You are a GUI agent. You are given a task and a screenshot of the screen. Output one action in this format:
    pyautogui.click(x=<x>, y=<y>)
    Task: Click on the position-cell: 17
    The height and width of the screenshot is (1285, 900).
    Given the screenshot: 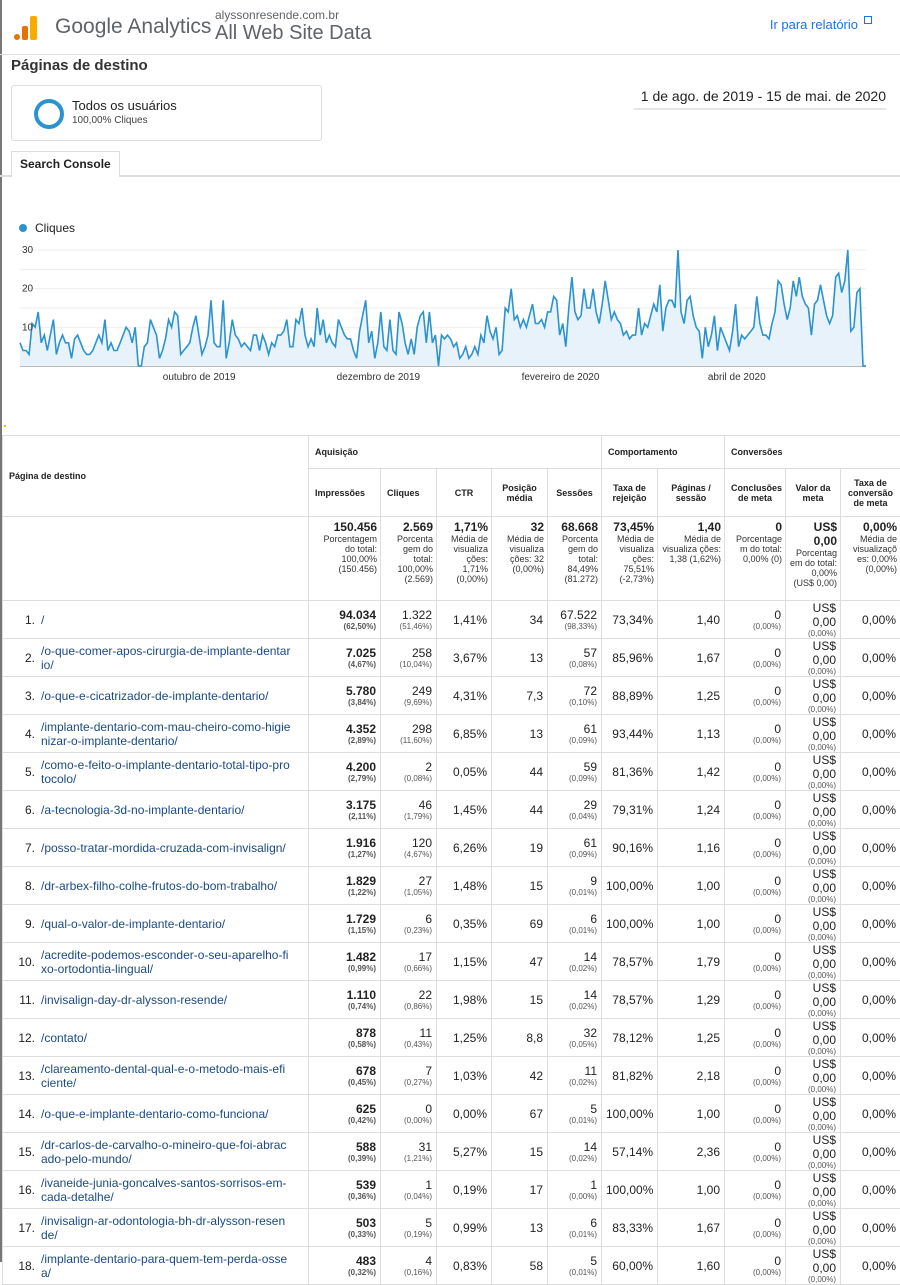 What is the action you would take?
    pyautogui.click(x=520, y=1190)
    